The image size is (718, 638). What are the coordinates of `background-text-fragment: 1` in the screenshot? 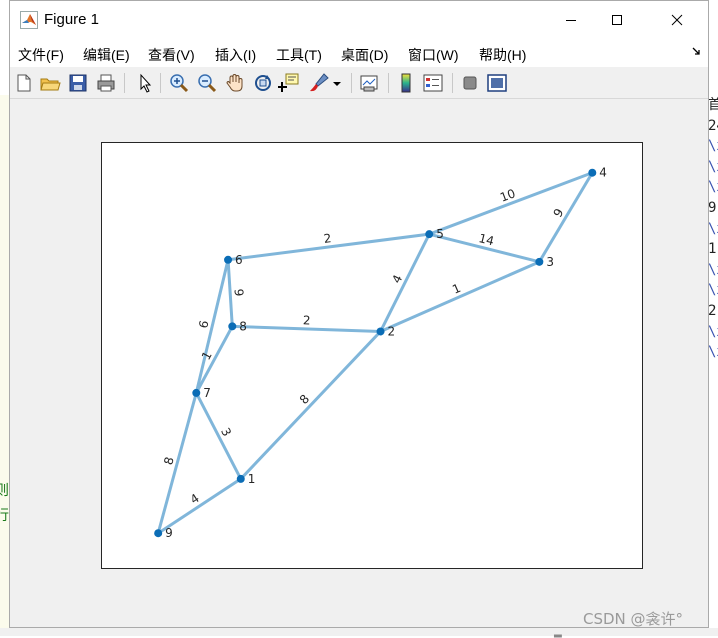 It's located at (712, 249).